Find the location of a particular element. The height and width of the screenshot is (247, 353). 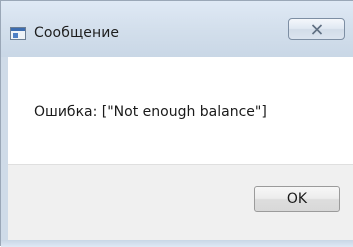

close-icon is located at coordinates (317, 29).